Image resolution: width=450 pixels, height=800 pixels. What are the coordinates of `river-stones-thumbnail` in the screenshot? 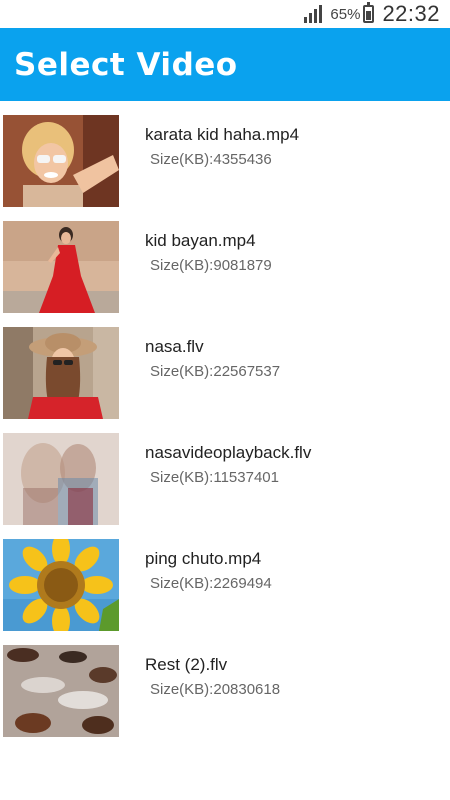 It's located at (61, 691).